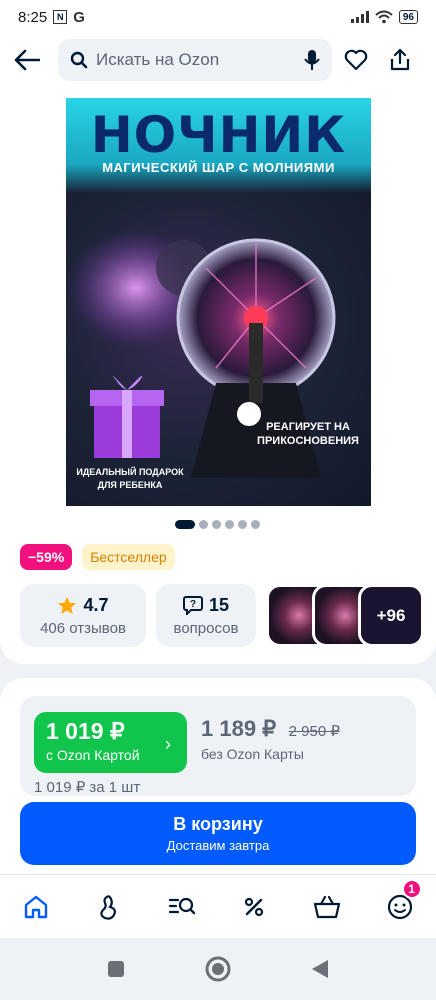  What do you see at coordinates (130, 478) in the screenshot?
I see `image-gift-text: ИДЕАЛЬНЫЙ ПОДАРОК ДЛЯ РЕБЕНКА` at bounding box center [130, 478].